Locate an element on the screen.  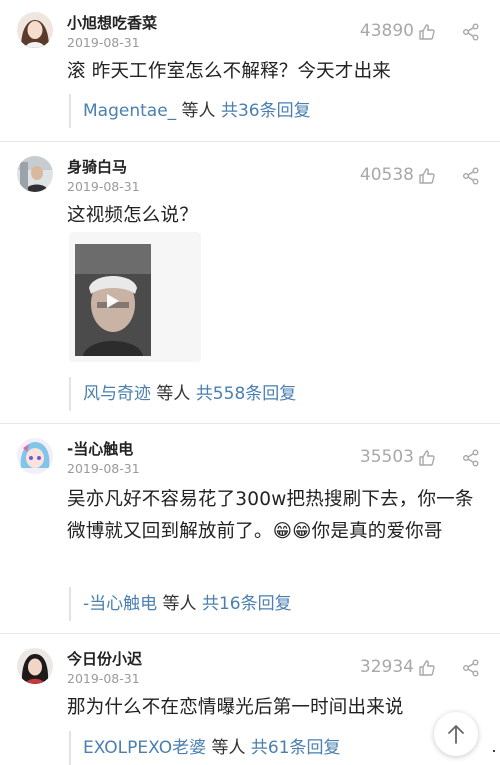
video-thumbnail is located at coordinates (135, 297).